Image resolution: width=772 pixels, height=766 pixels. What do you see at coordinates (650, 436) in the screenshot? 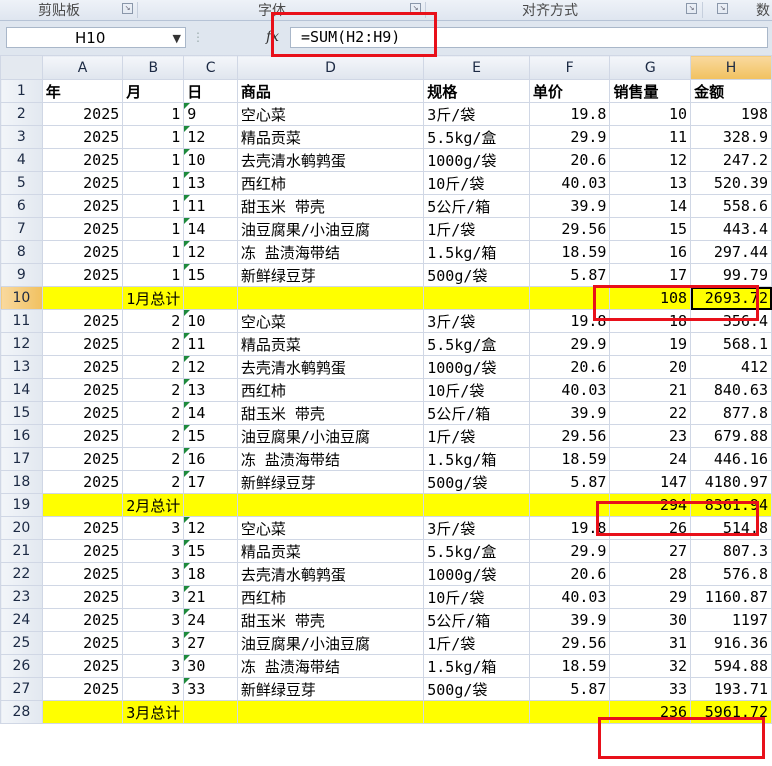
I see `qty-cell: 23` at bounding box center [650, 436].